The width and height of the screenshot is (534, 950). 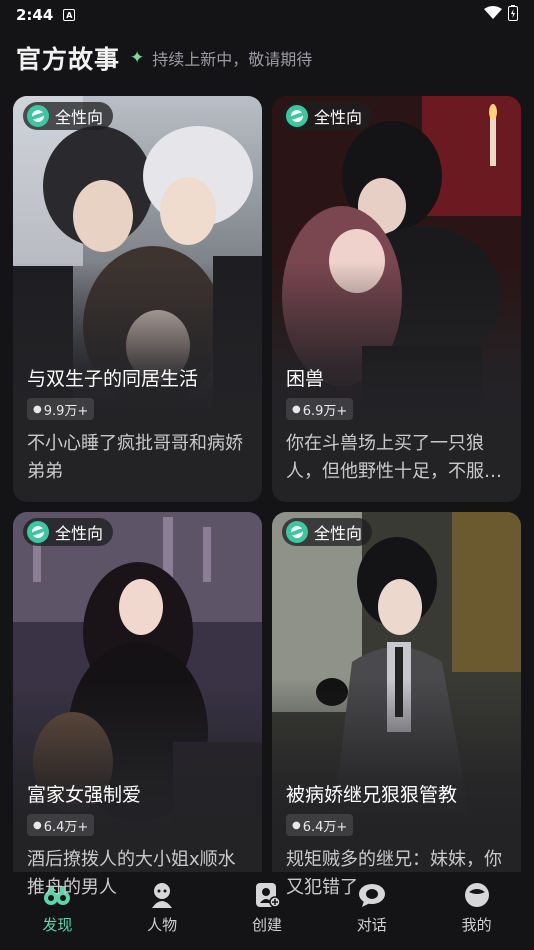 I want to click on battery-icon, so click(x=513, y=15).